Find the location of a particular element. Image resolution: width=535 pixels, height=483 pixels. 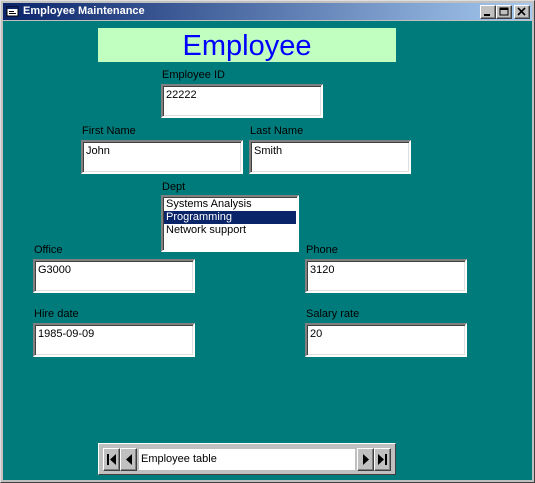

hire-date-value: 1985-09-09 is located at coordinates (66, 334).